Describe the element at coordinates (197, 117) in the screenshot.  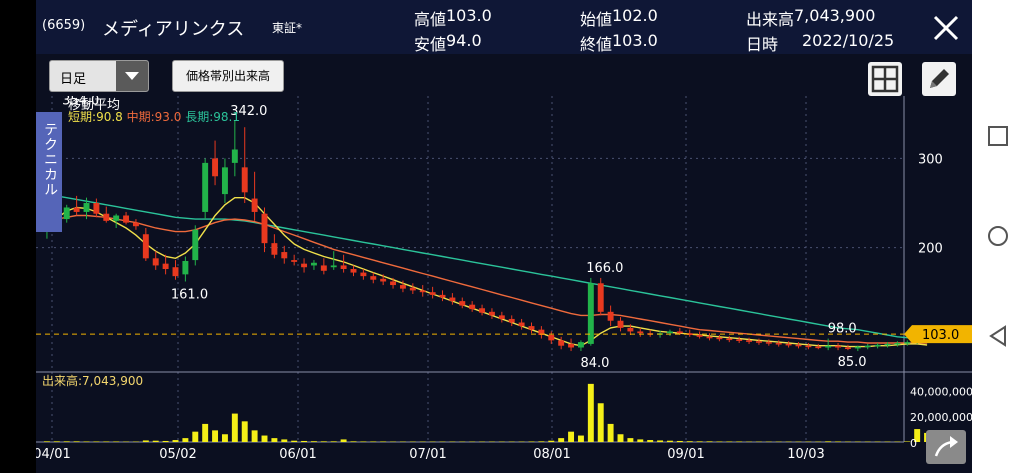
I see `ma-long-label: 長期` at that location.